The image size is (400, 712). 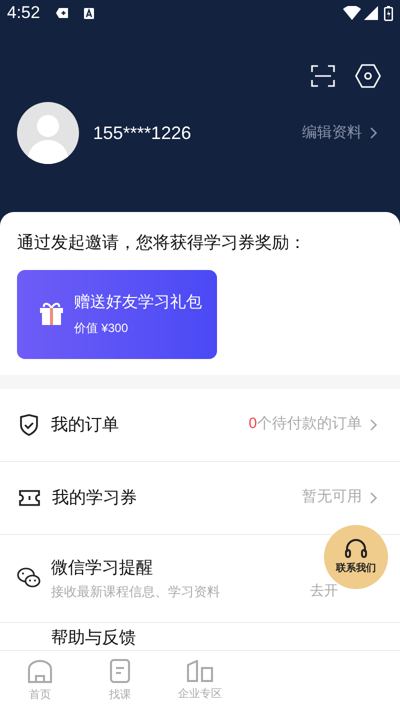 What do you see at coordinates (117, 314) in the screenshot?
I see `gift-package-card: 赠送好友学习礼包 价值 ¥300` at bounding box center [117, 314].